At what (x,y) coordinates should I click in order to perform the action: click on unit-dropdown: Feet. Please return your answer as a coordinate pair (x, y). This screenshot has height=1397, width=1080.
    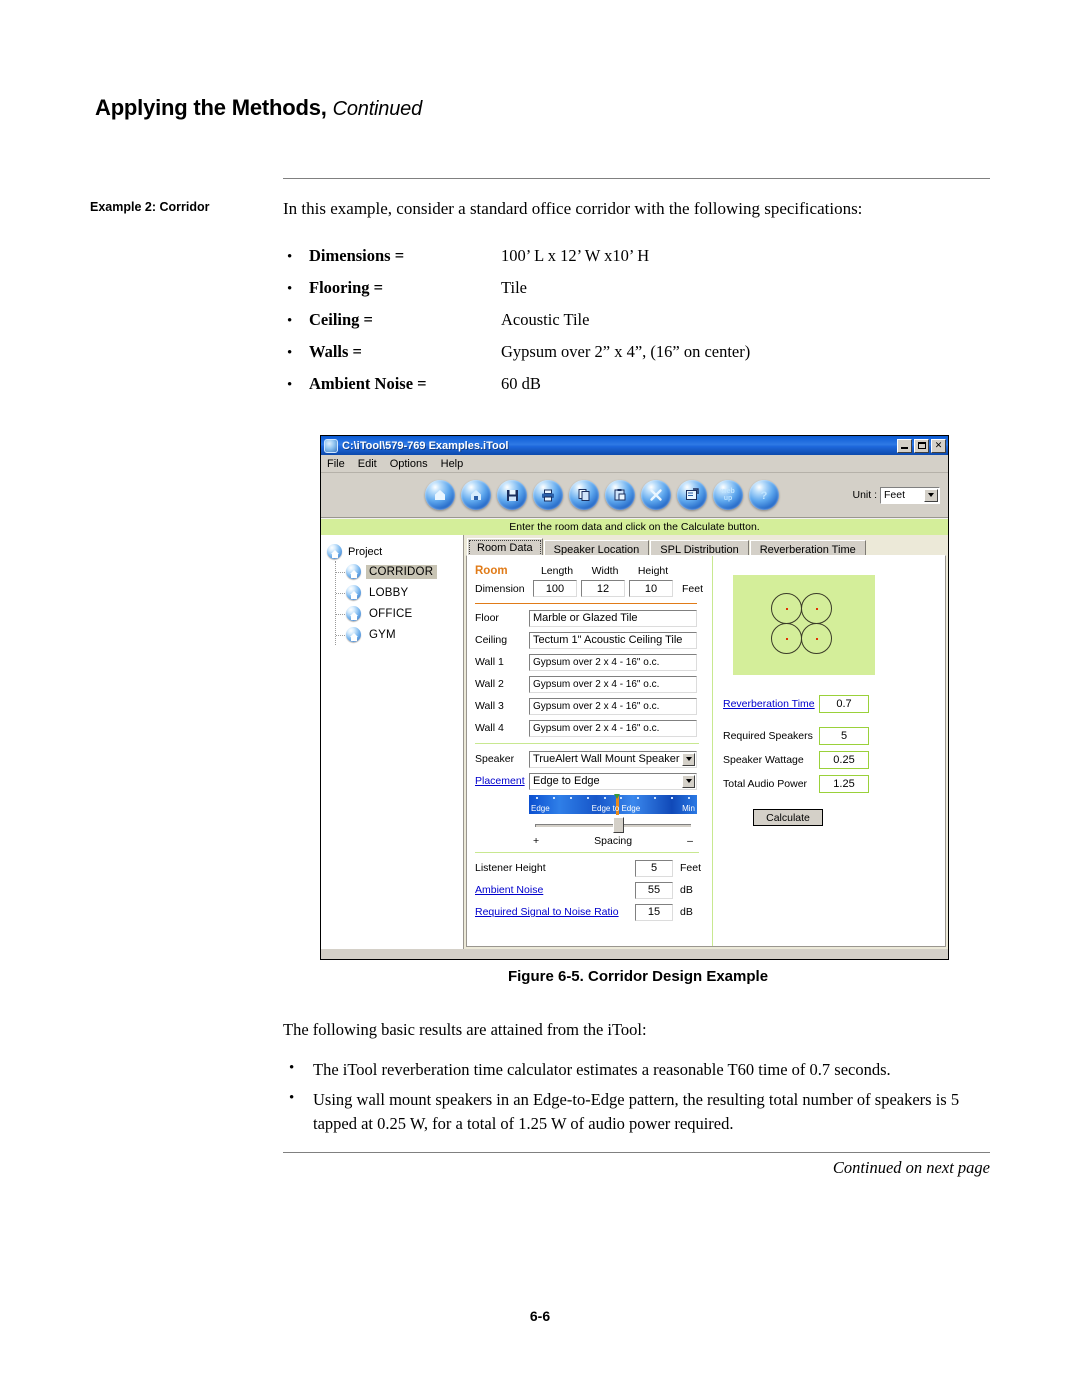
    Looking at the image, I should click on (910, 495).